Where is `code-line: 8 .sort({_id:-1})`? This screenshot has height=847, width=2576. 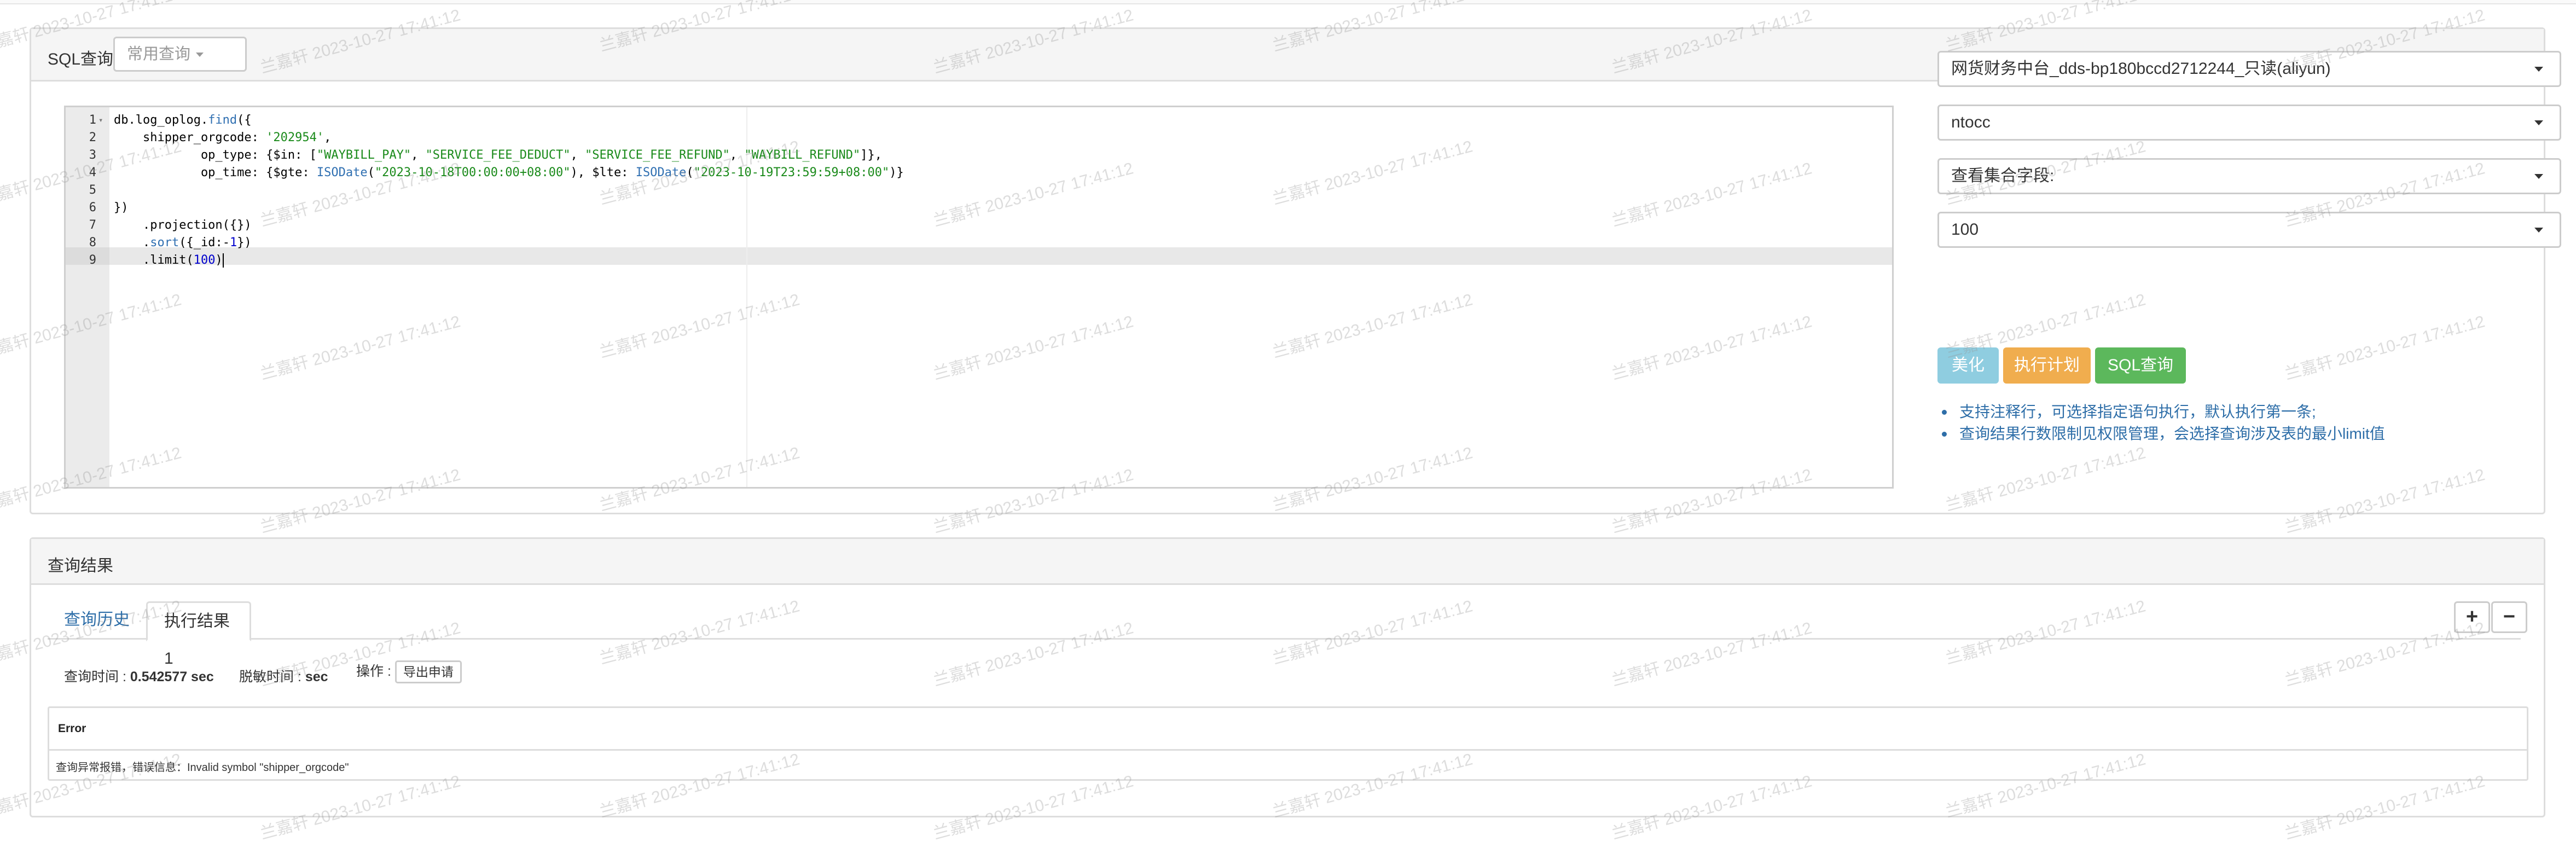 code-line: 8 .sort({_id:-1}) is located at coordinates (979, 243).